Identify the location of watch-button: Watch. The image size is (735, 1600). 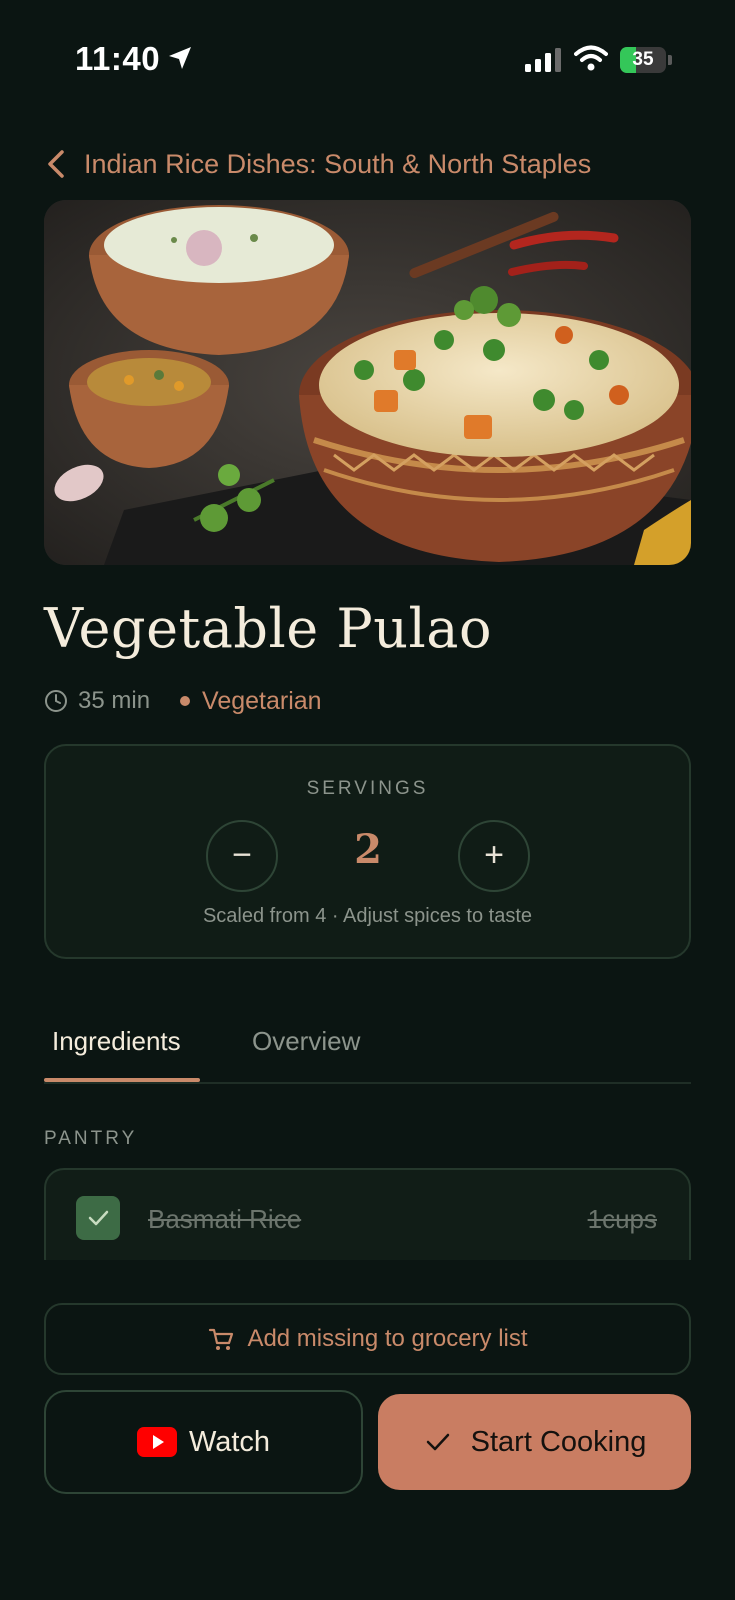
(203, 1442).